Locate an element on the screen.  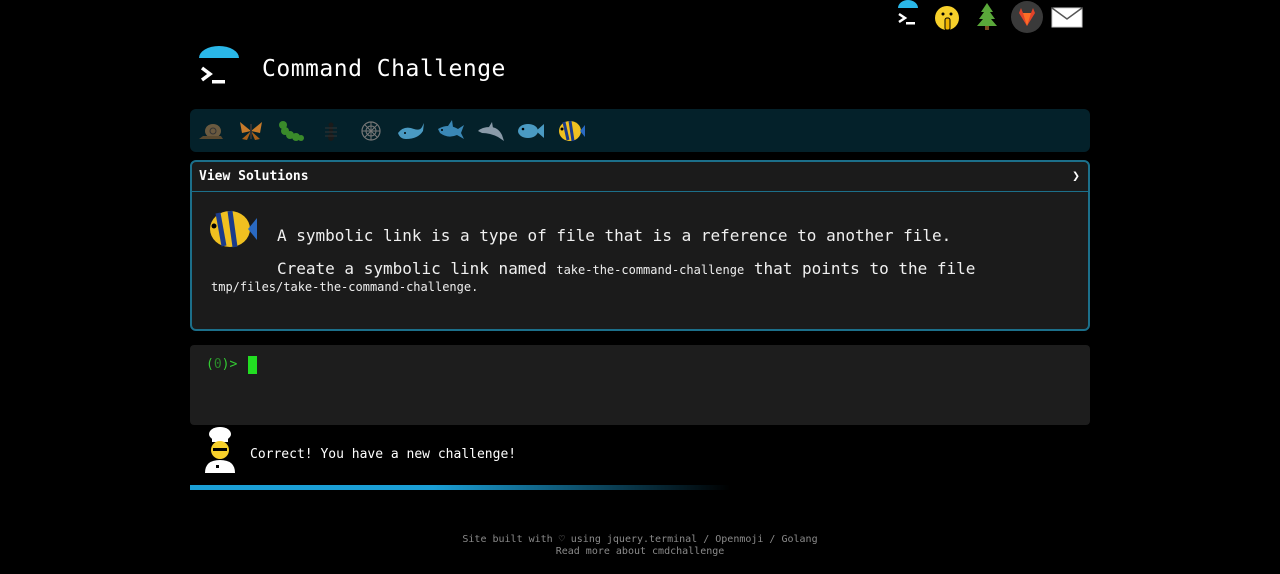
shushing-face-icon is located at coordinates (947, 17).